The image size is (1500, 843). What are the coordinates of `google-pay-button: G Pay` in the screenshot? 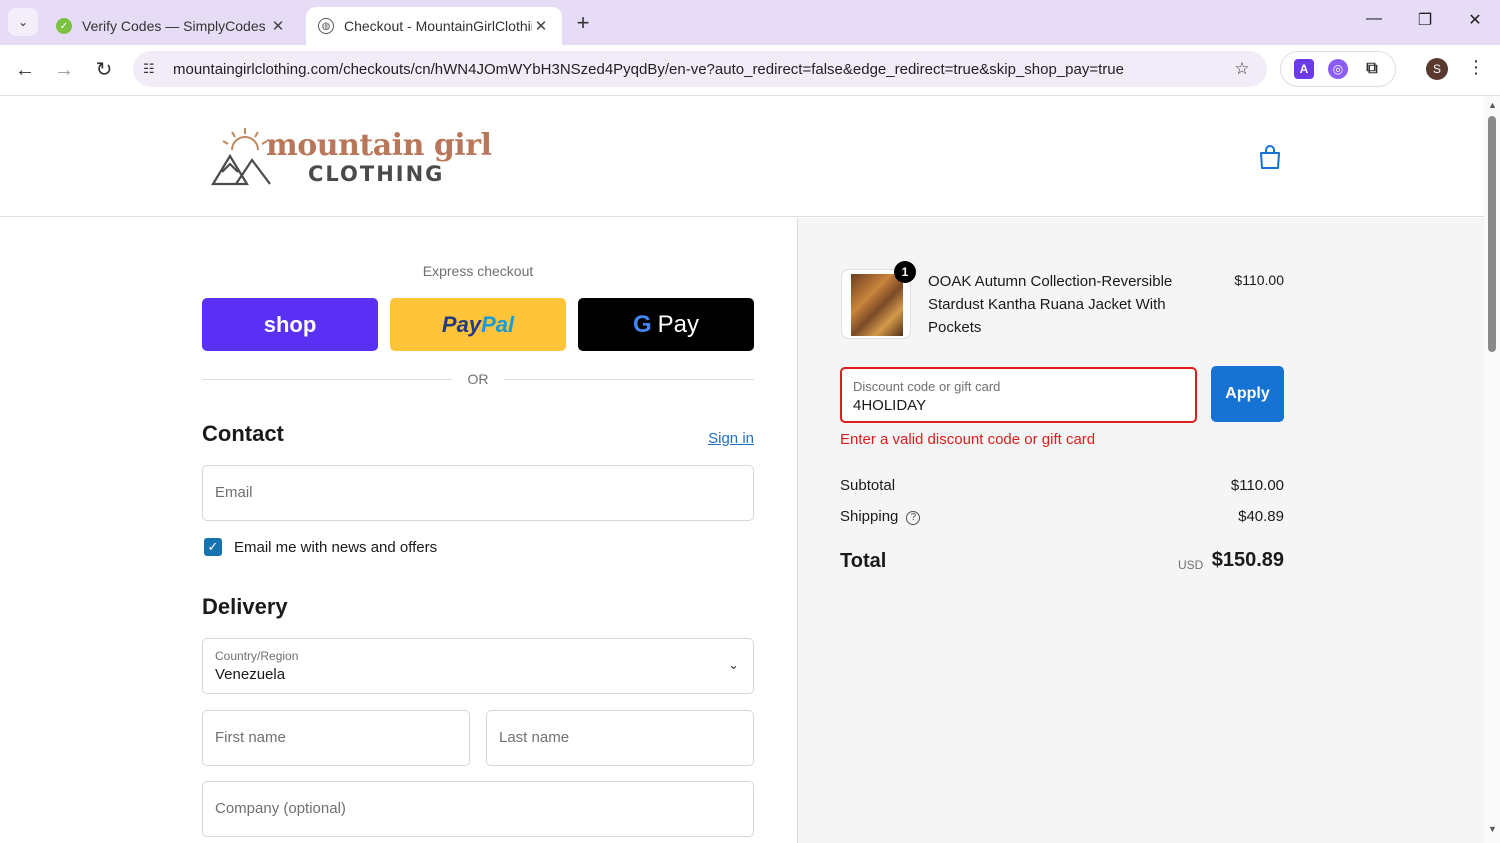 It's located at (666, 324).